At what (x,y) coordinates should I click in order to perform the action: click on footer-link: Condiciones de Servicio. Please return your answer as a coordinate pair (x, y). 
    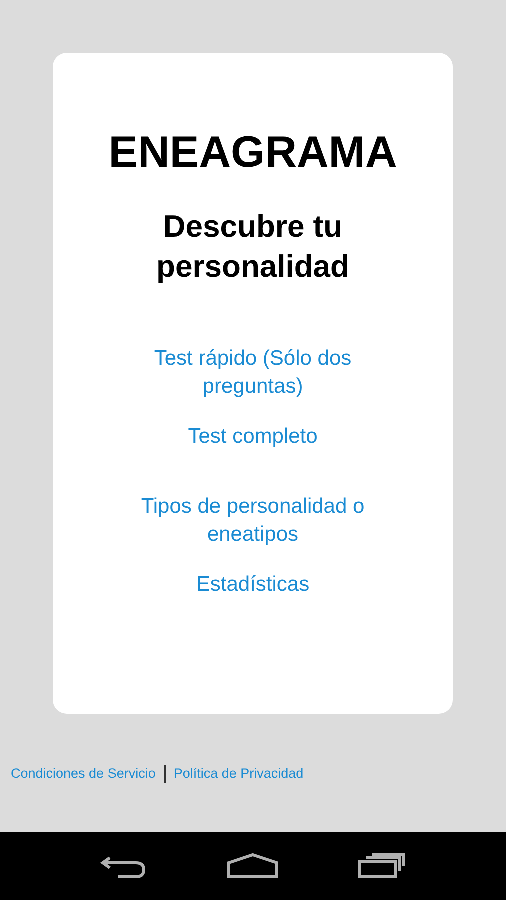
    Looking at the image, I should click on (83, 774).